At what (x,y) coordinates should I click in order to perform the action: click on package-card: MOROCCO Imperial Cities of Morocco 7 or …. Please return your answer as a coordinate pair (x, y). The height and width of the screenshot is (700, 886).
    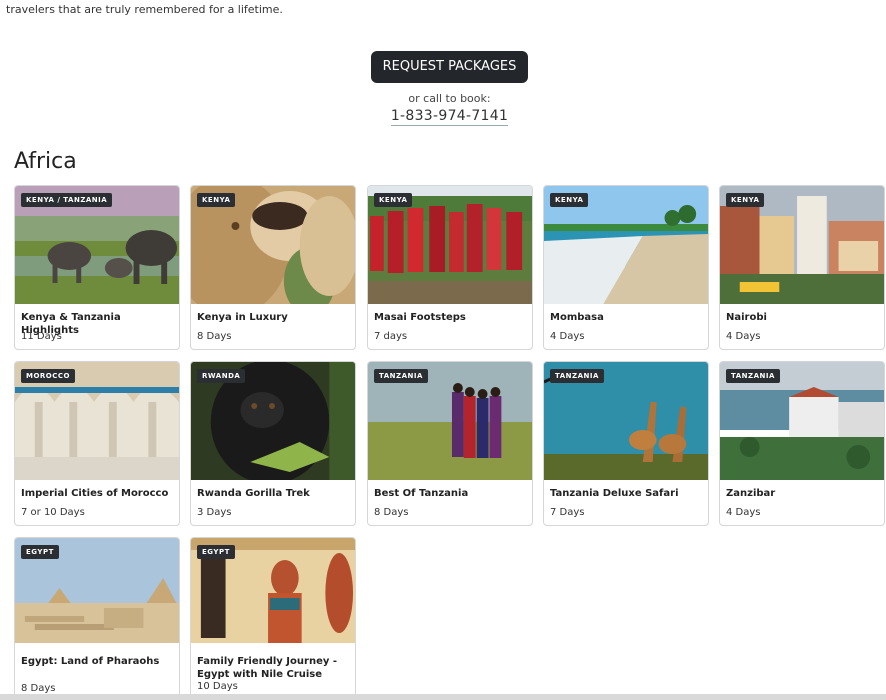
    Looking at the image, I should click on (97, 443).